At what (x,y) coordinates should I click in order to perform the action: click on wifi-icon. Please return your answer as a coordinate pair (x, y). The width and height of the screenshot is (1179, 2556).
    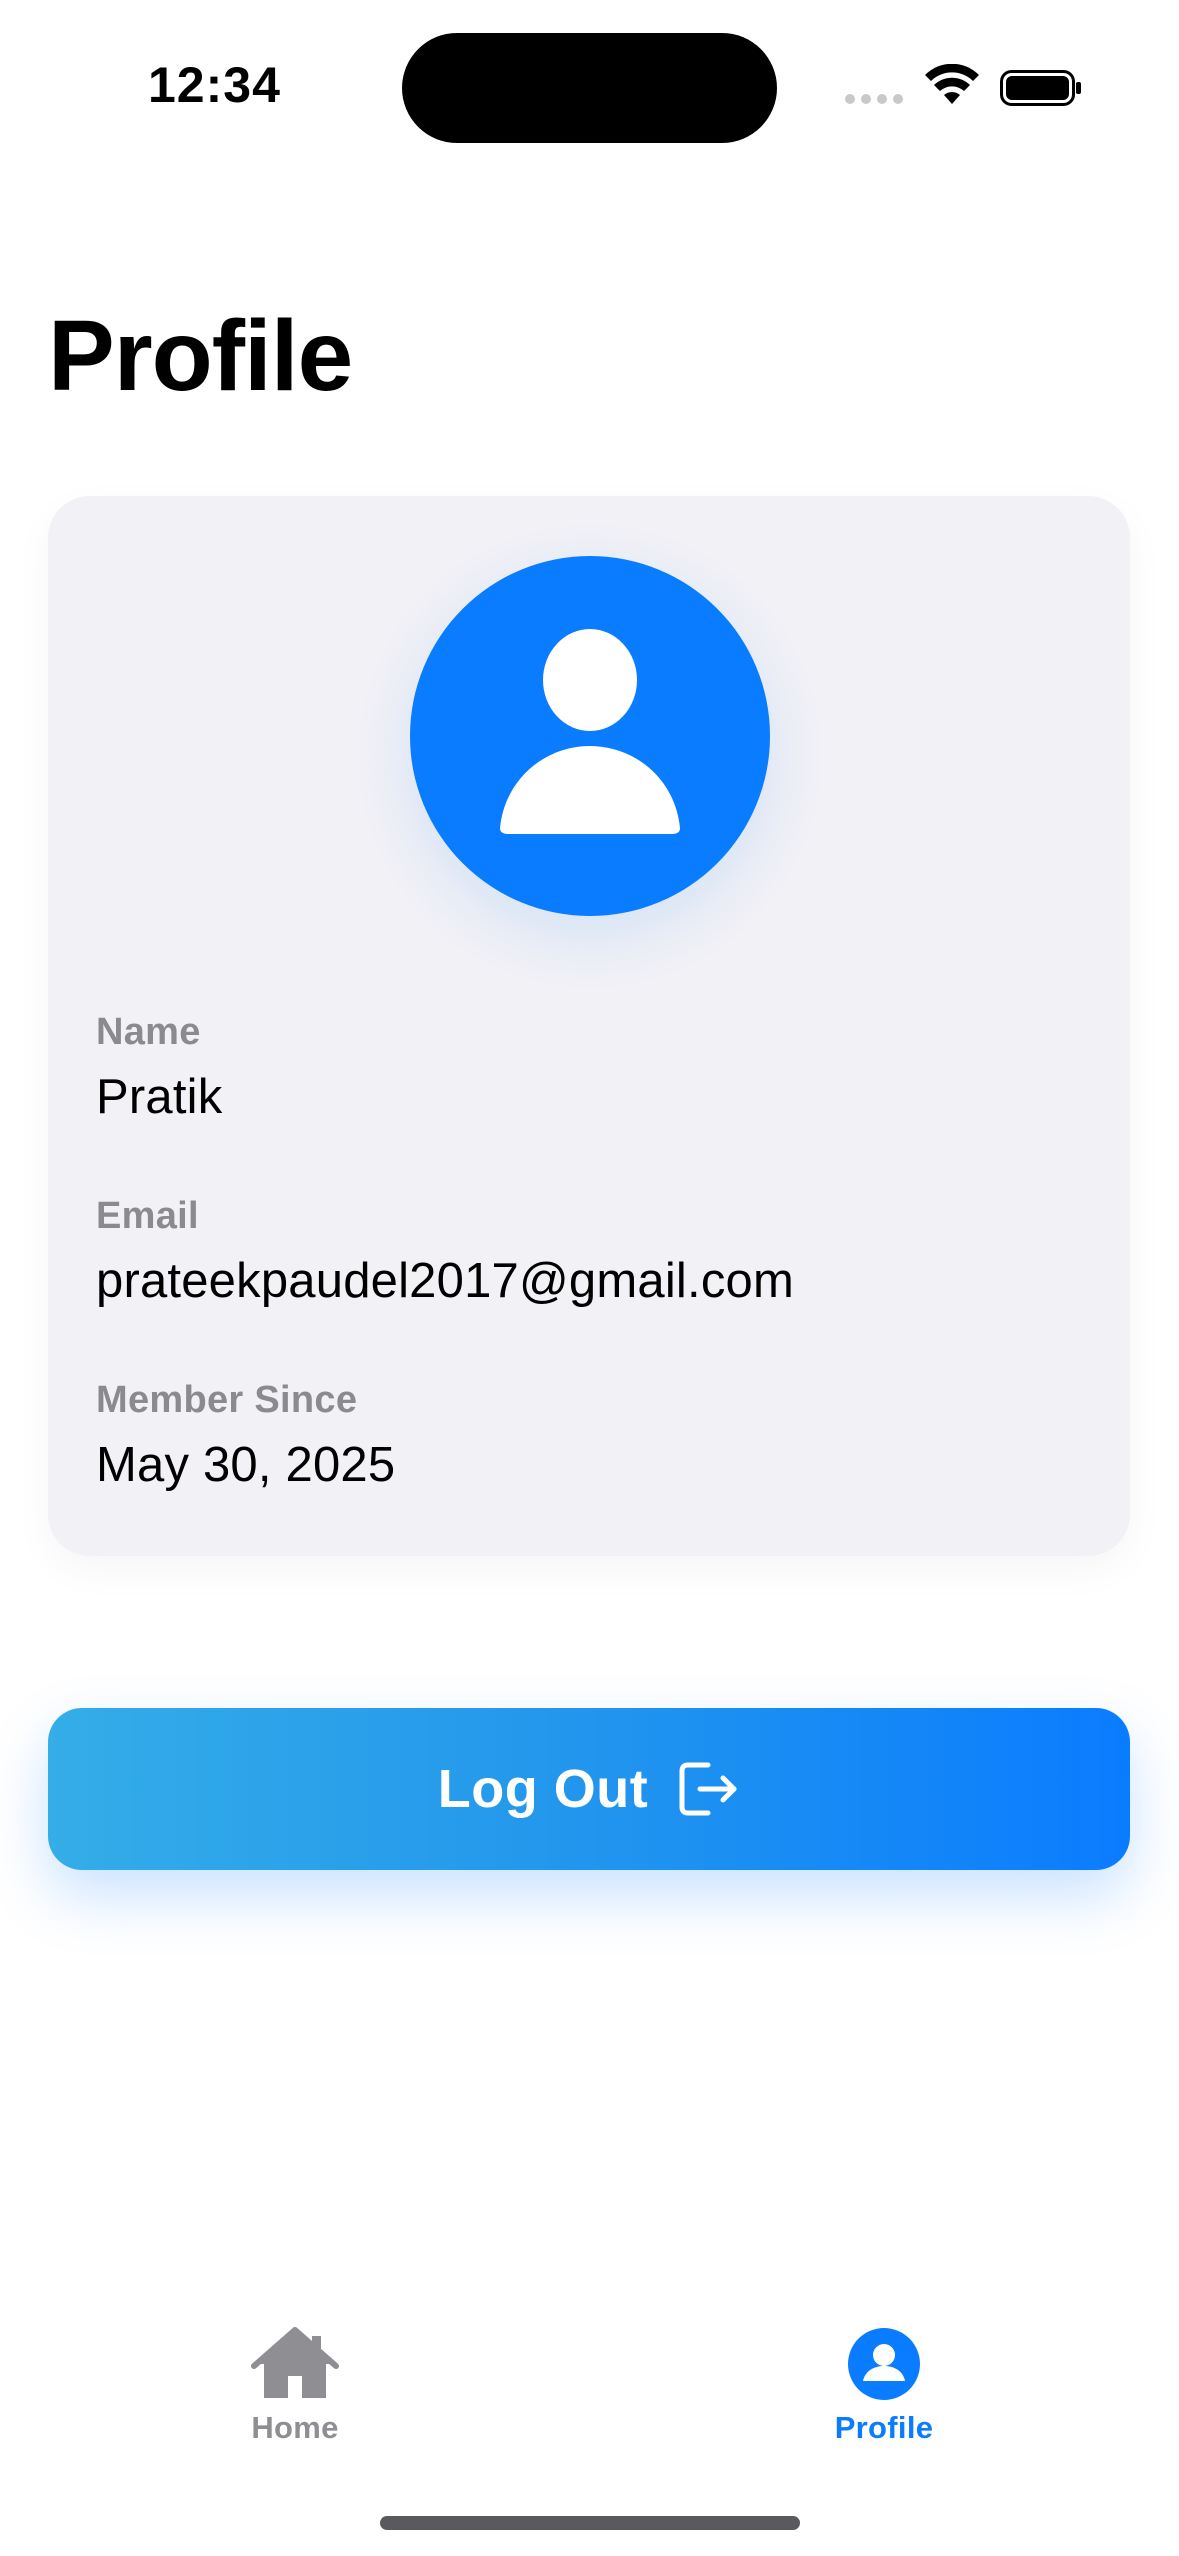
    Looking at the image, I should click on (952, 84).